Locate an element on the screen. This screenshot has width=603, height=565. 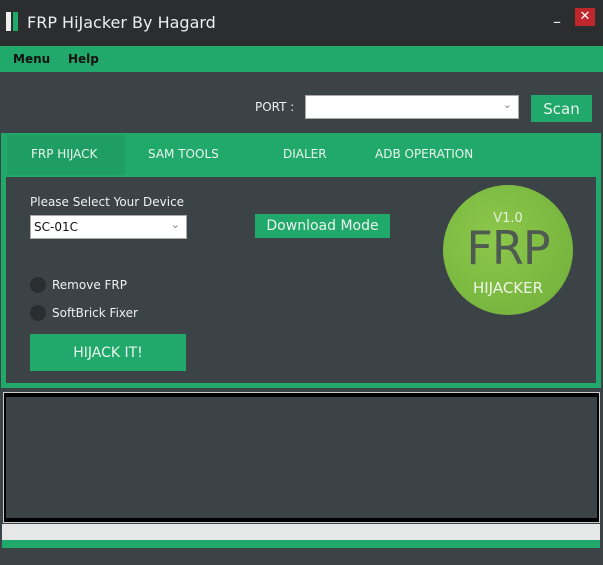
title-bar: FRP HiJacker By Hagard – ✕ is located at coordinates (301, 23).